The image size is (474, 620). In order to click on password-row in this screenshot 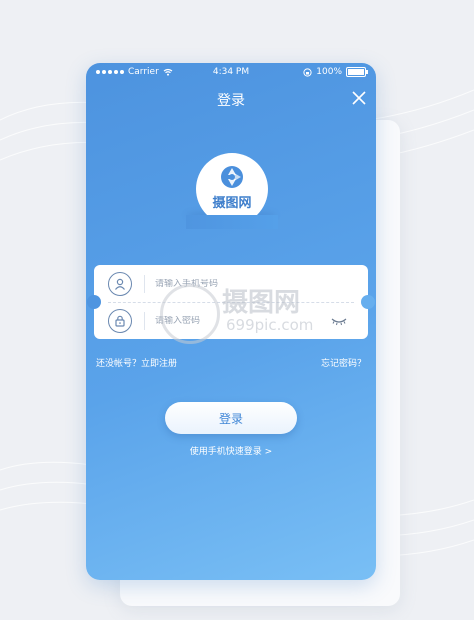, I will do `click(231, 320)`.